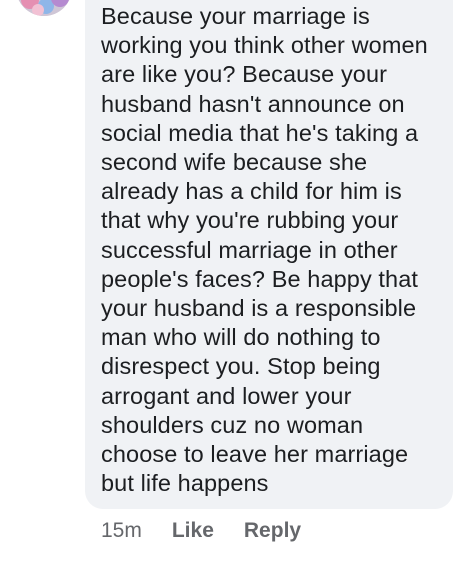 The image size is (459, 567). Describe the element at coordinates (226, 395) in the screenshot. I see `comment-line: arrogant and lower your` at that location.